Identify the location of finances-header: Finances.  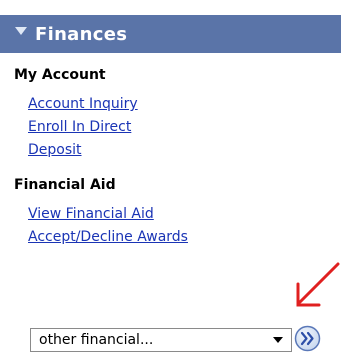
(170, 34).